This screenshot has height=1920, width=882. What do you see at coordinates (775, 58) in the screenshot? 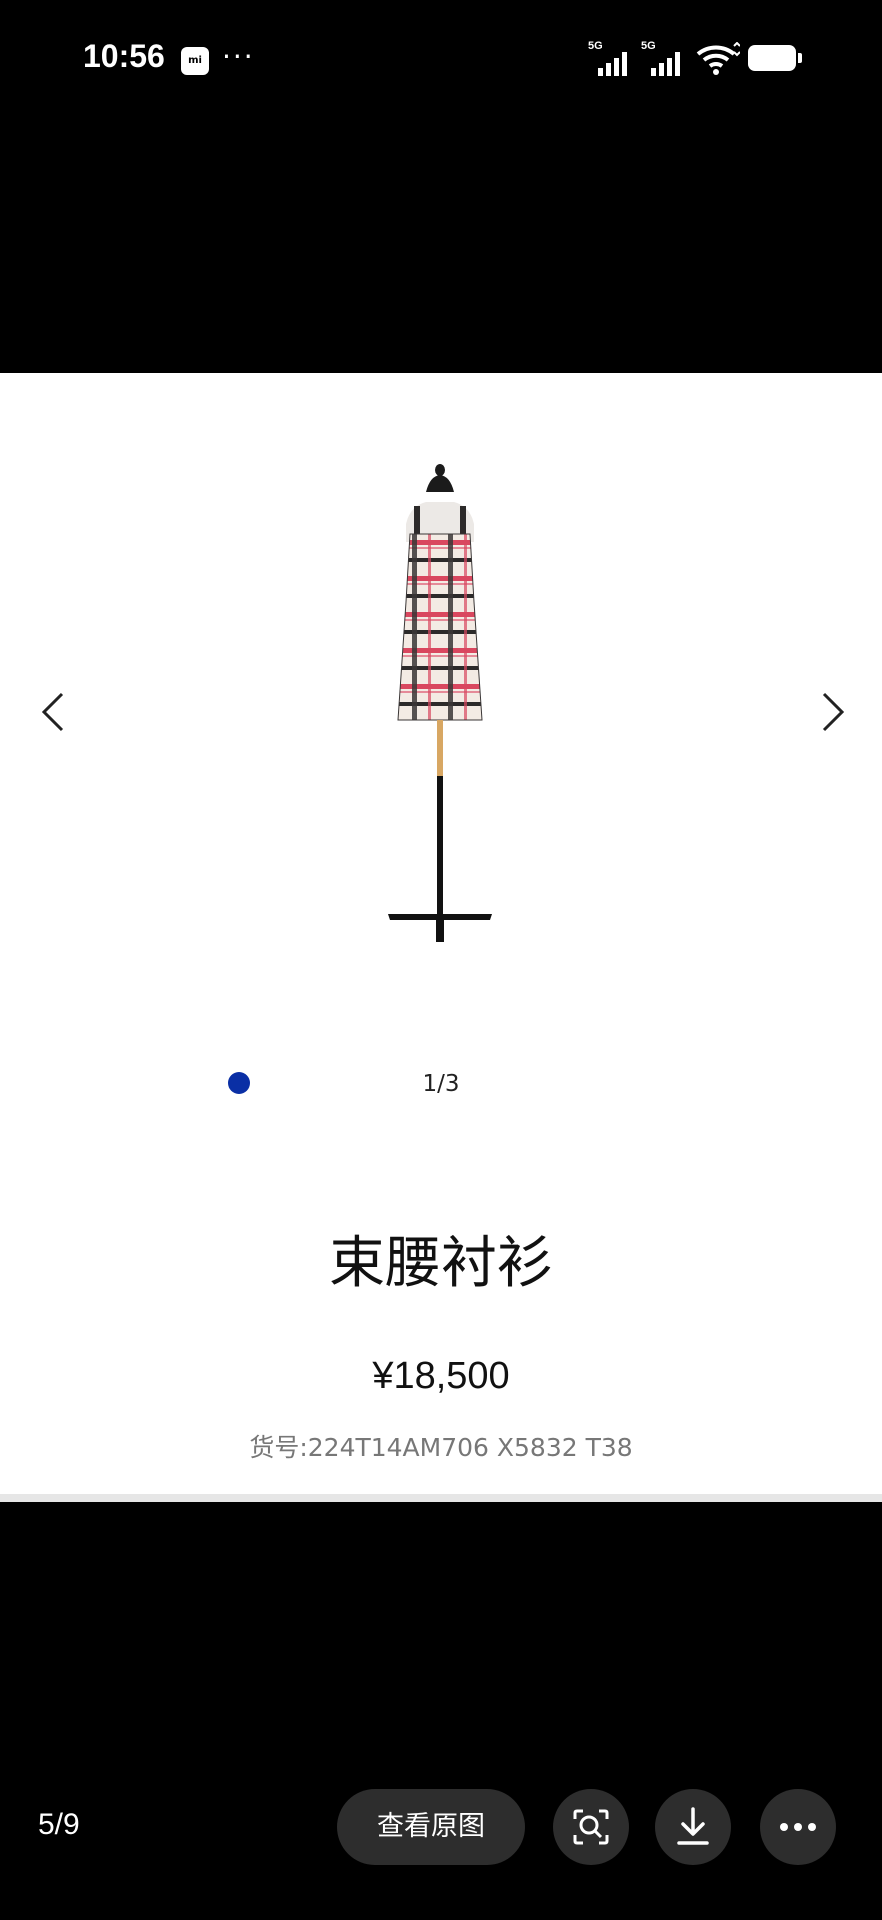
I see `battery-icon` at bounding box center [775, 58].